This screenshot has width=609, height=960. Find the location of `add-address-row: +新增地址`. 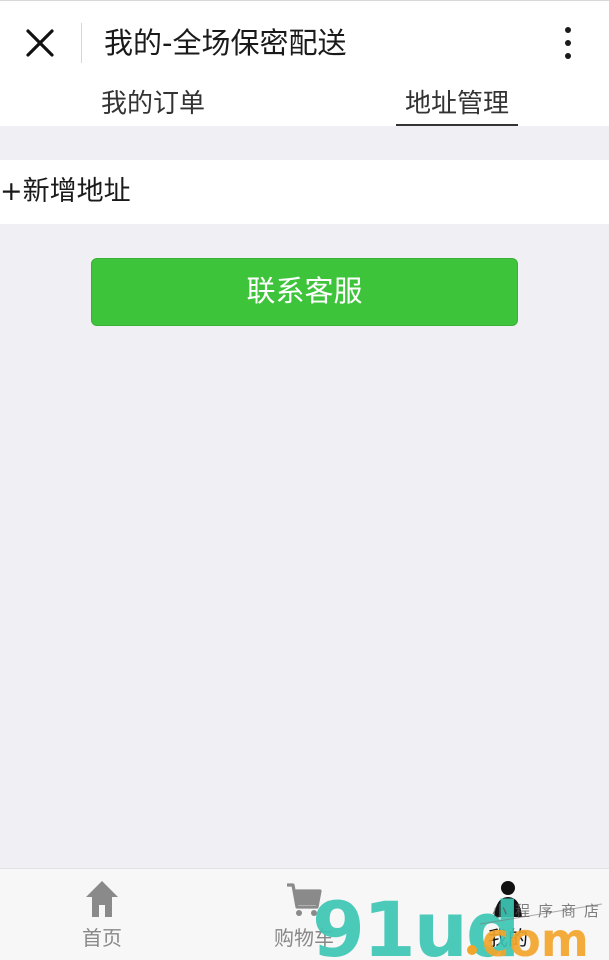

add-address-row: +新增地址 is located at coordinates (304, 192).